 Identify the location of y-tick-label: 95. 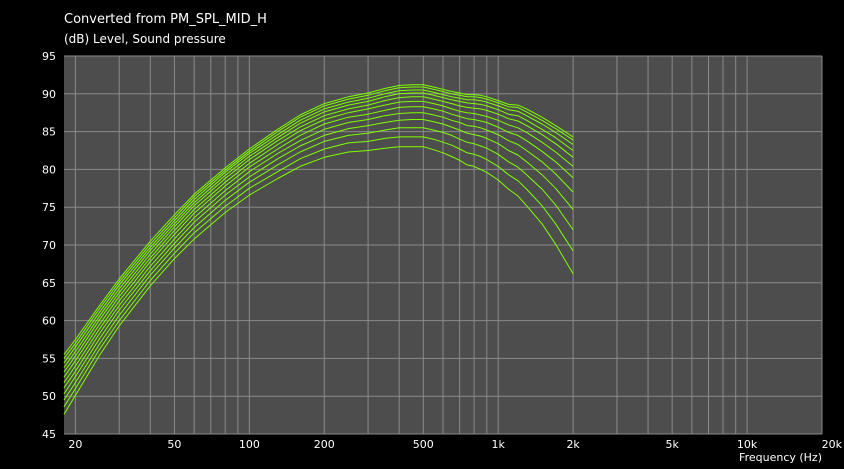
(49, 56).